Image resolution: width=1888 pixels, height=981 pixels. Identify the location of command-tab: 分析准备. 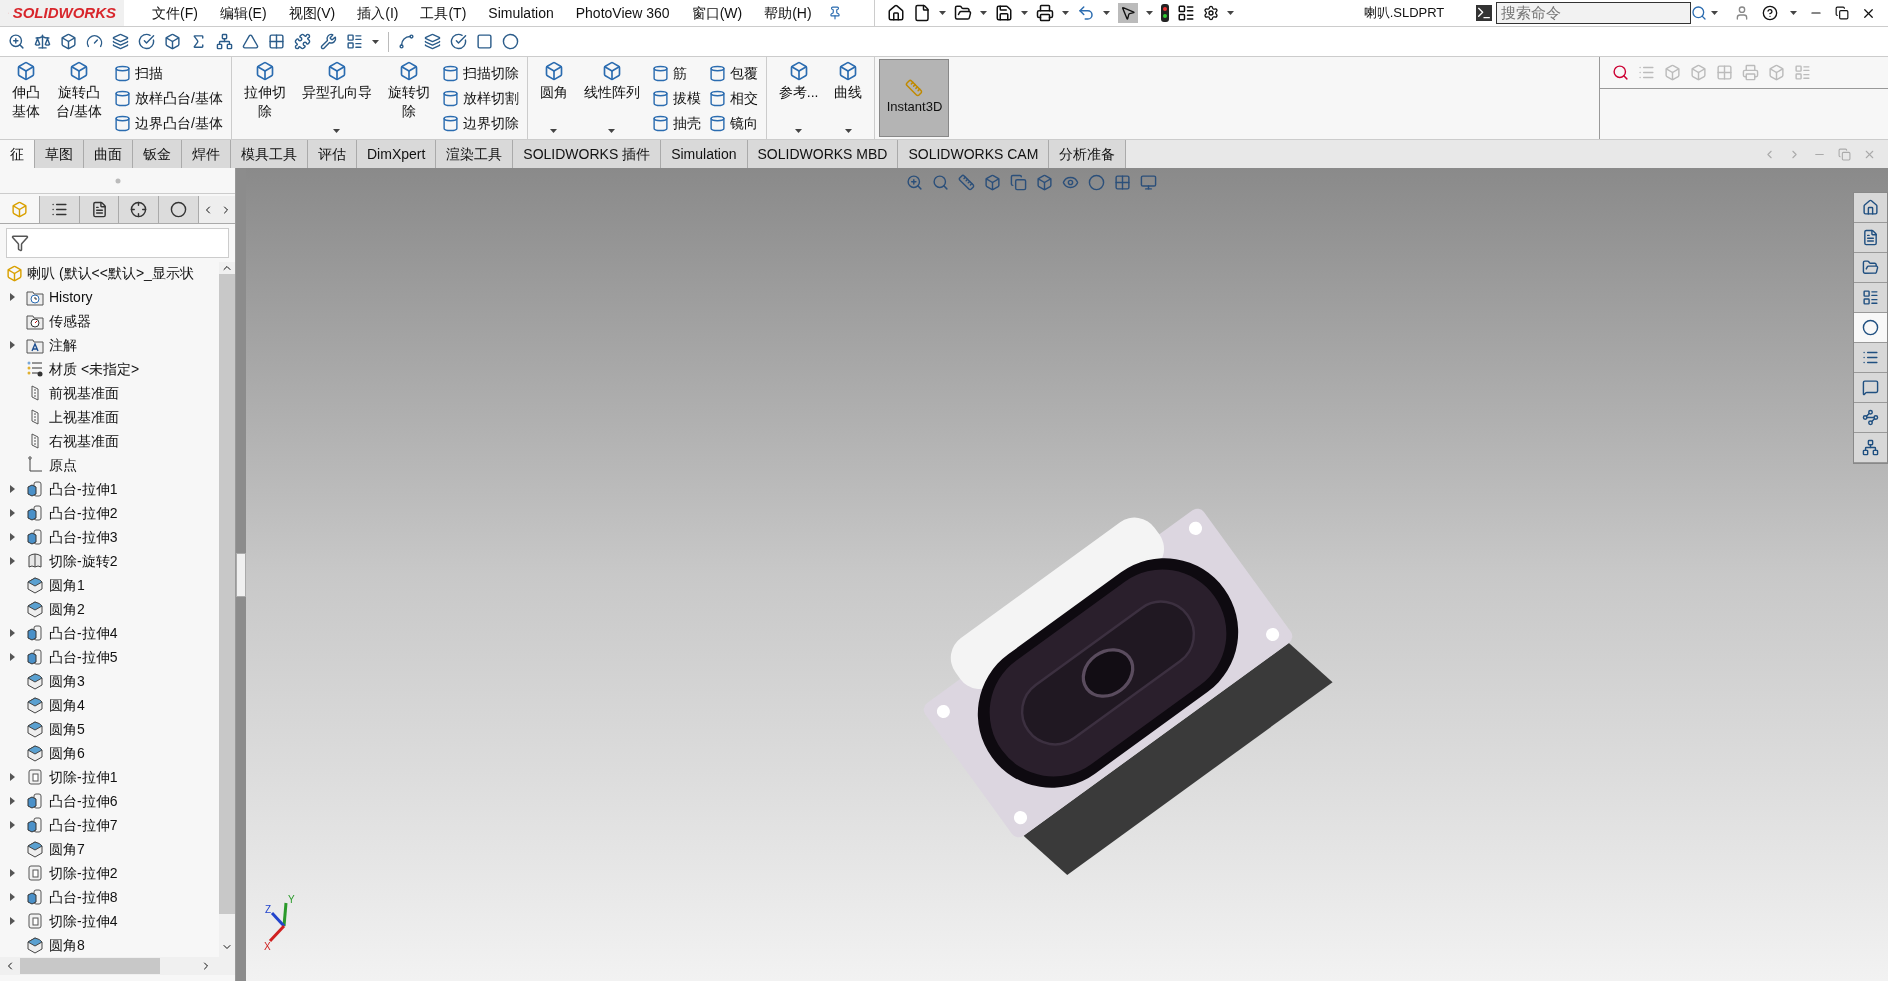
(1088, 154).